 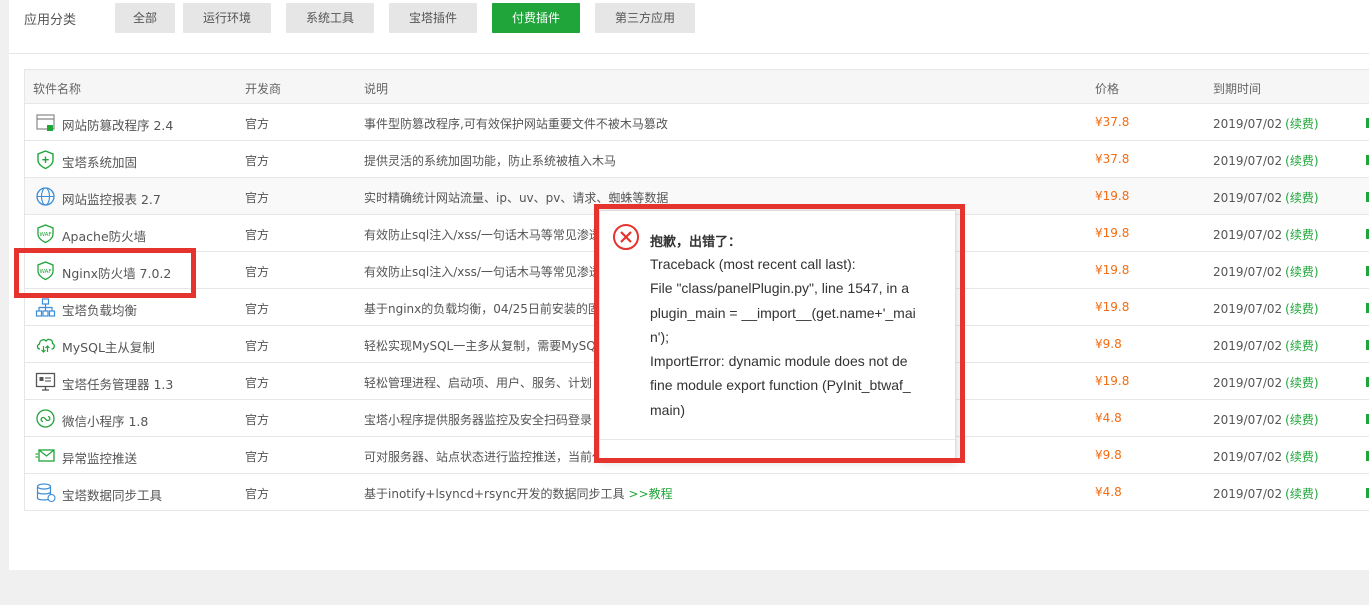 I want to click on plugin-name: 宝塔系统加固, so click(x=99, y=161).